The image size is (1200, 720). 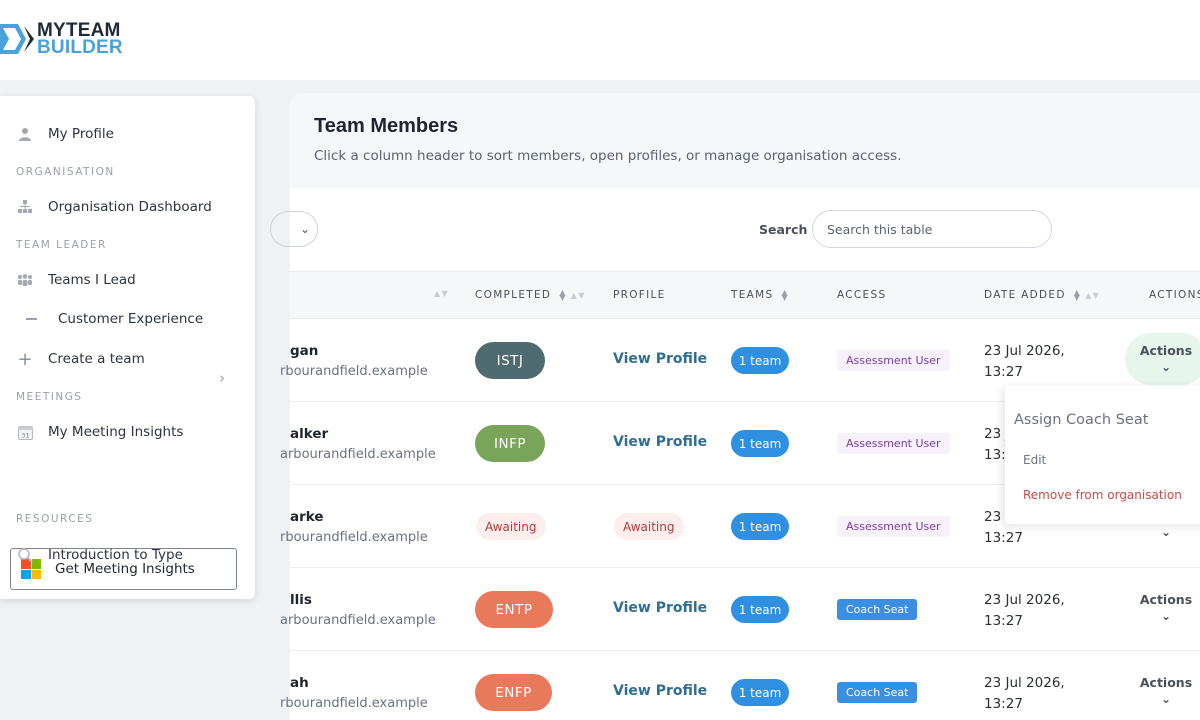 I want to click on column-header-access: ACCESS, so click(x=861, y=295).